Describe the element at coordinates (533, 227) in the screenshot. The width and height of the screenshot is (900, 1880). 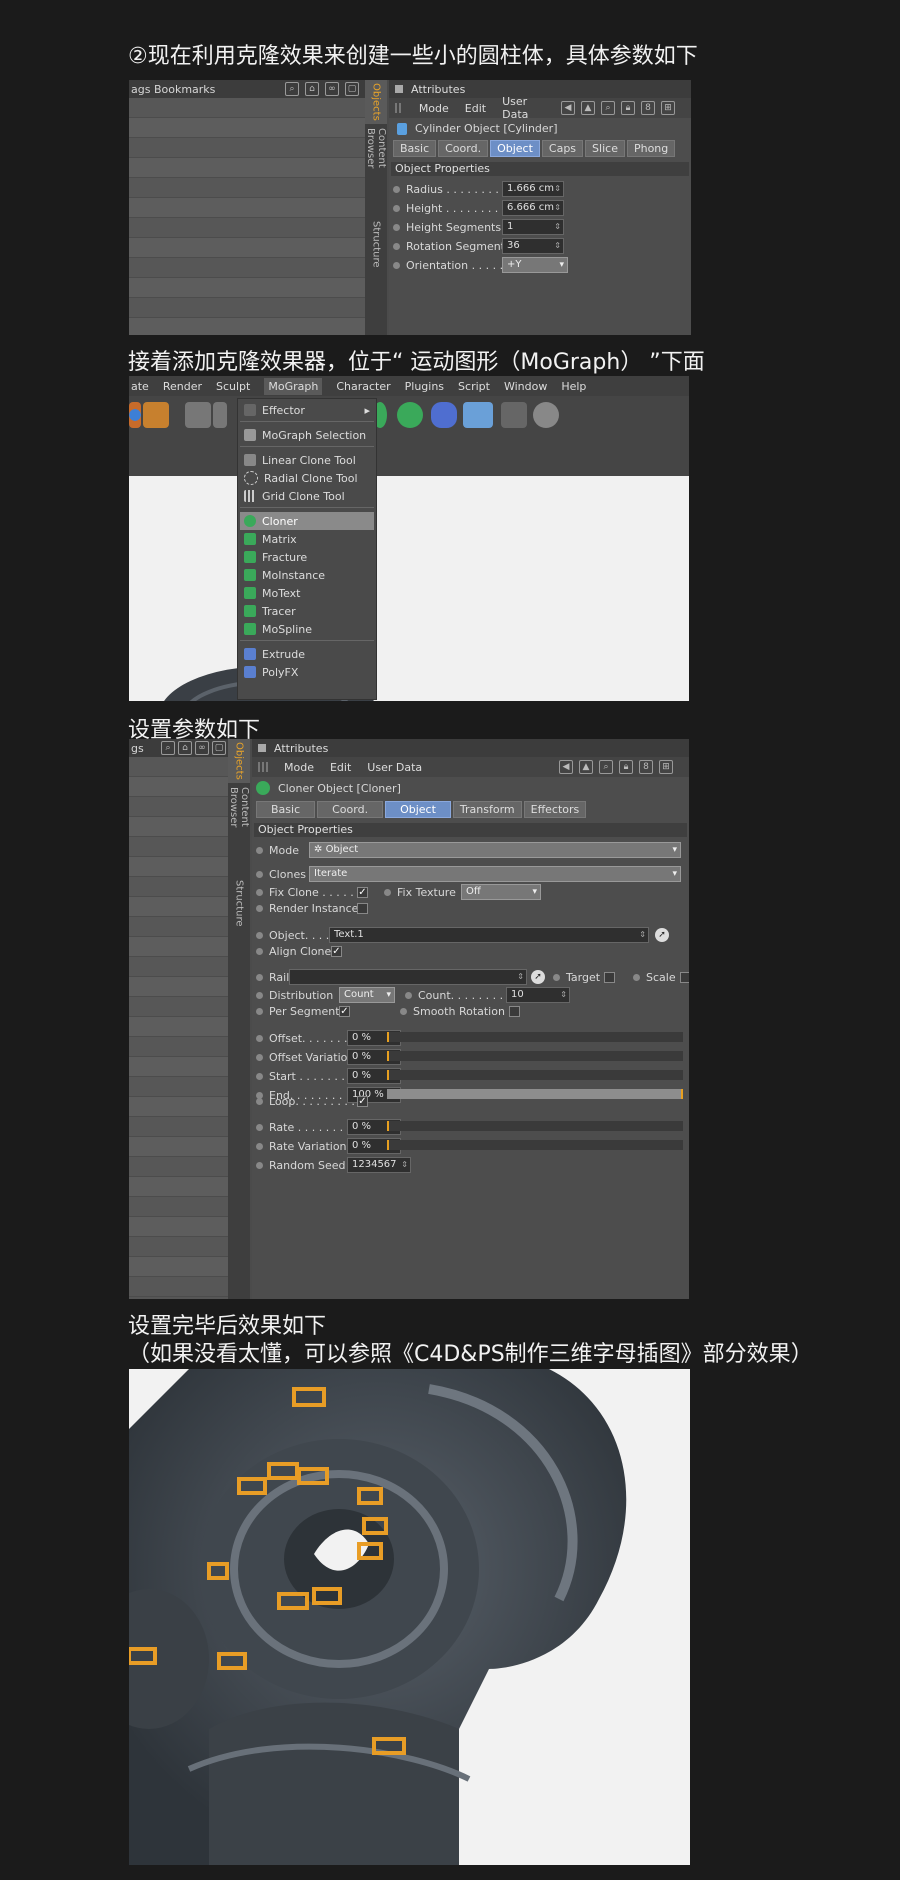
I see `height-segments-field: 1` at that location.